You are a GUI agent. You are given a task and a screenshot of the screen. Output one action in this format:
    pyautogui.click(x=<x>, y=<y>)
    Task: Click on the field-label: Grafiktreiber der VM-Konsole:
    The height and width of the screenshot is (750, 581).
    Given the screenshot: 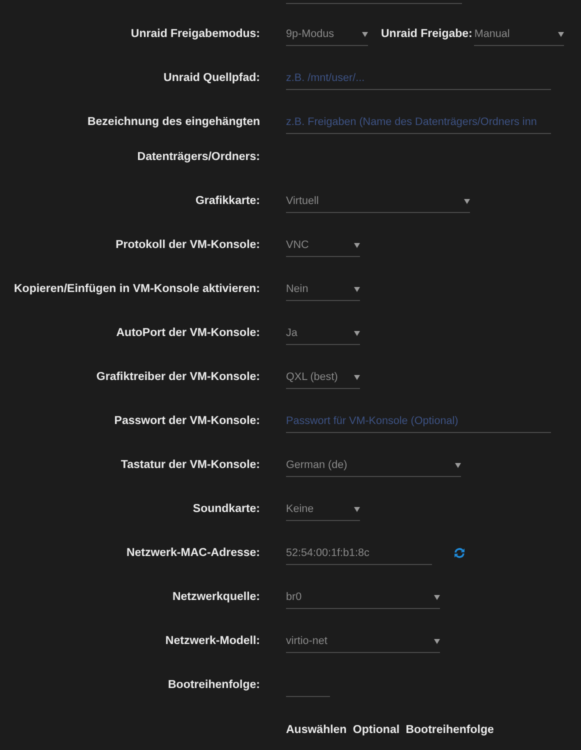 What is the action you would take?
    pyautogui.click(x=177, y=377)
    